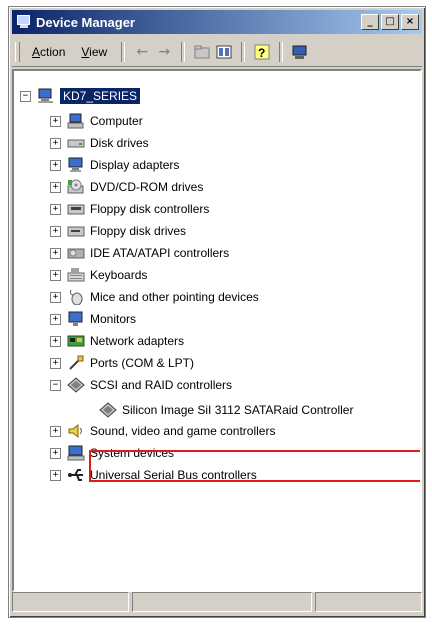 Image resolution: width=432 pixels, height=625 pixels. Describe the element at coordinates (142, 52) in the screenshot. I see `back-arrow-icon: ←` at that location.